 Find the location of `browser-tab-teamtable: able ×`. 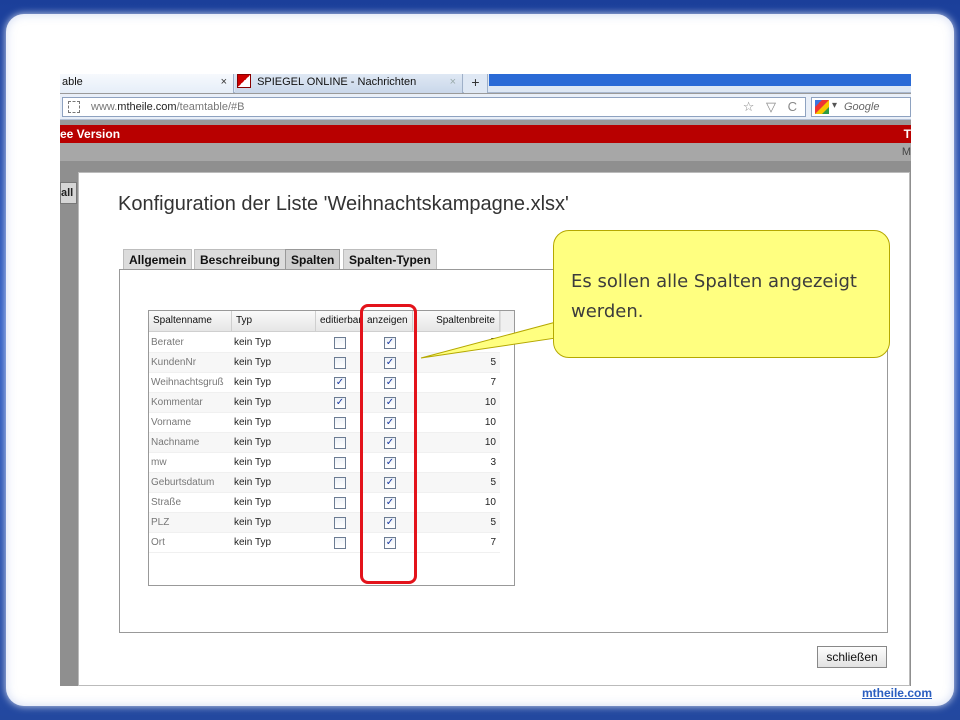

browser-tab-teamtable: able × is located at coordinates (147, 83).